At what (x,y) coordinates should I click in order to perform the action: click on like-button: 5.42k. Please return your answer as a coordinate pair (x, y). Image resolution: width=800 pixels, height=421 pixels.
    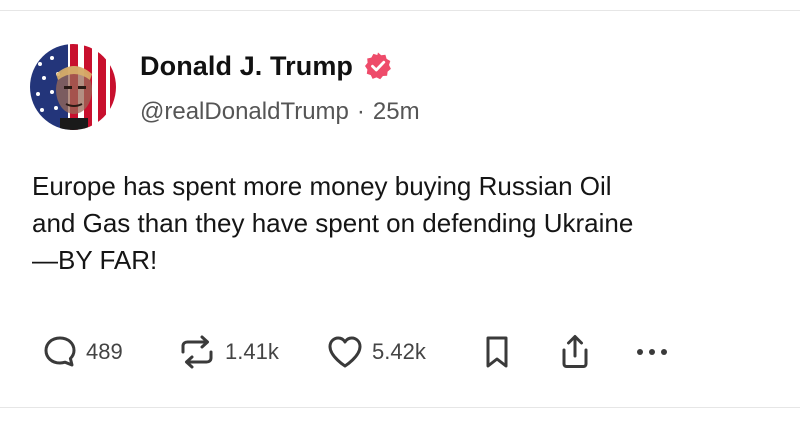
    Looking at the image, I should click on (376, 352).